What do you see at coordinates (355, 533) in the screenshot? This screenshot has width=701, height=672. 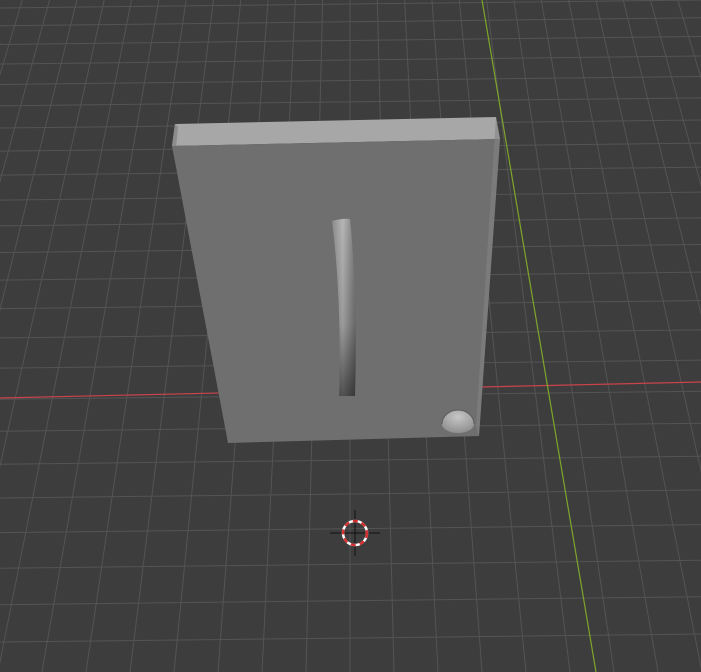 I see `3d-cursor-icon` at bounding box center [355, 533].